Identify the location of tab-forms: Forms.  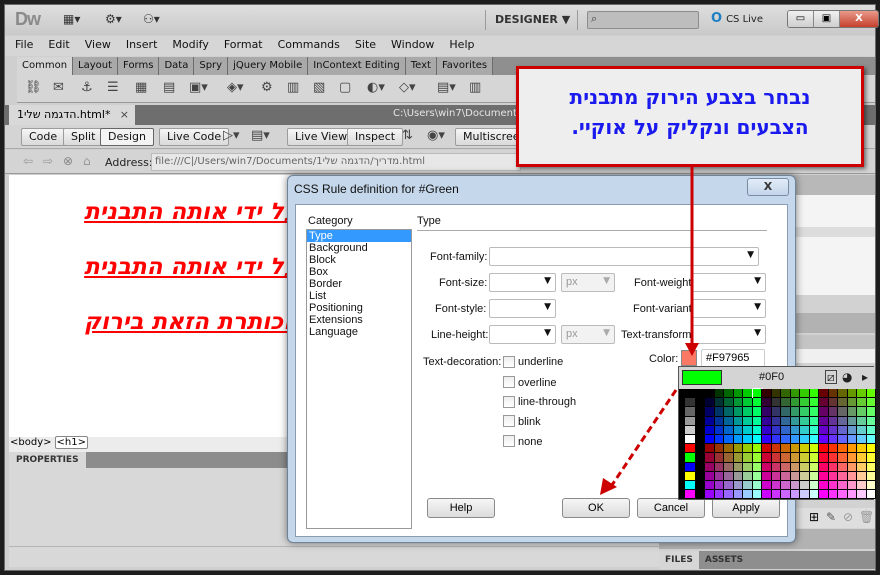
(139, 66).